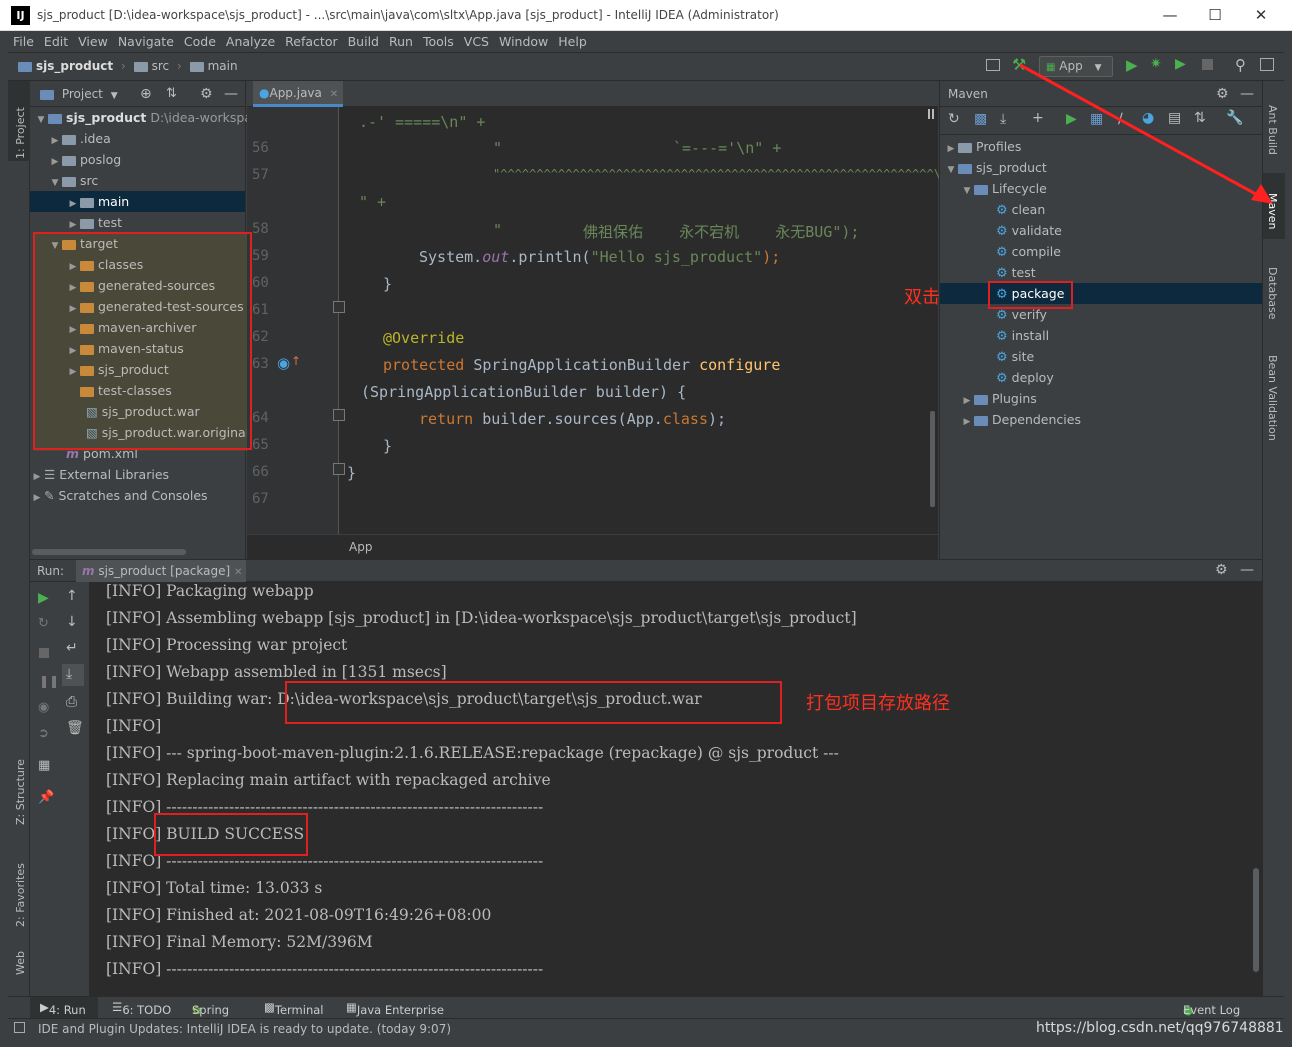  Describe the element at coordinates (44, 653) in the screenshot. I see `stop-icon` at that location.